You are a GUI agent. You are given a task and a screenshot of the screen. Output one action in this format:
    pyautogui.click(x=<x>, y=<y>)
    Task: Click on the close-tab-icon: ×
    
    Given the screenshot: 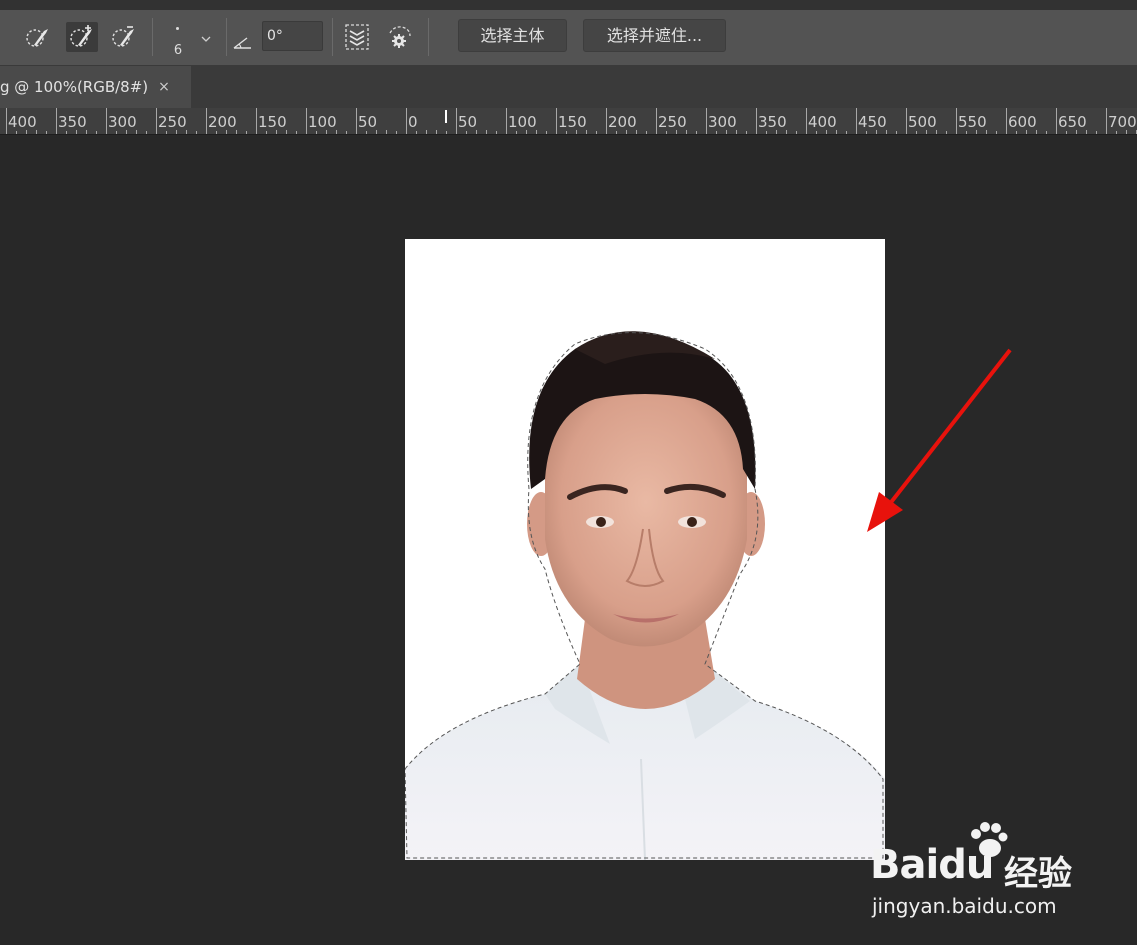 What is the action you would take?
    pyautogui.click(x=164, y=87)
    